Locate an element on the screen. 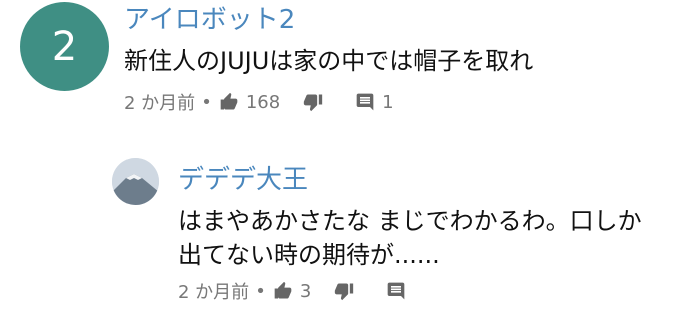 This screenshot has height=329, width=680. reply-count: 1 is located at coordinates (388, 102).